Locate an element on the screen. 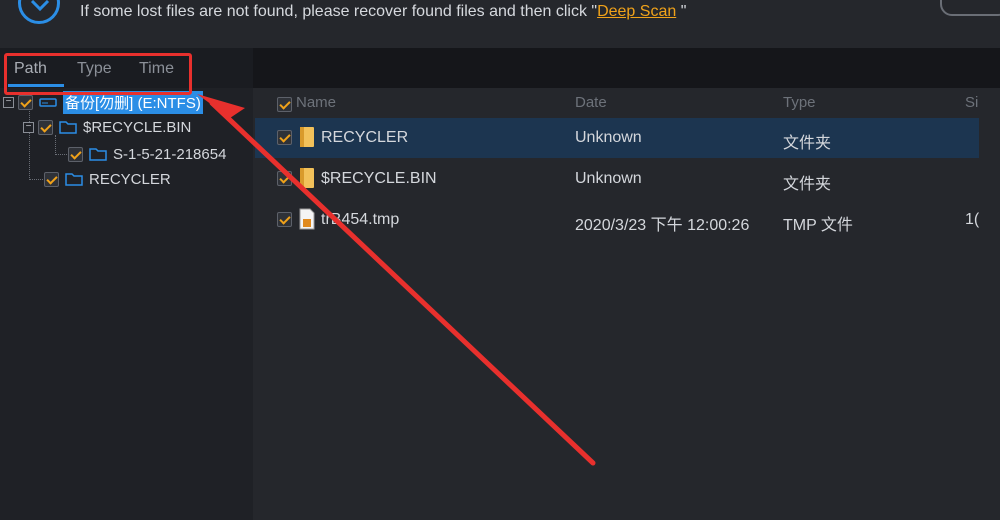 This screenshot has width=1000, height=520. table-row: RECYCLER Unknown 文件夹 is located at coordinates (617, 138).